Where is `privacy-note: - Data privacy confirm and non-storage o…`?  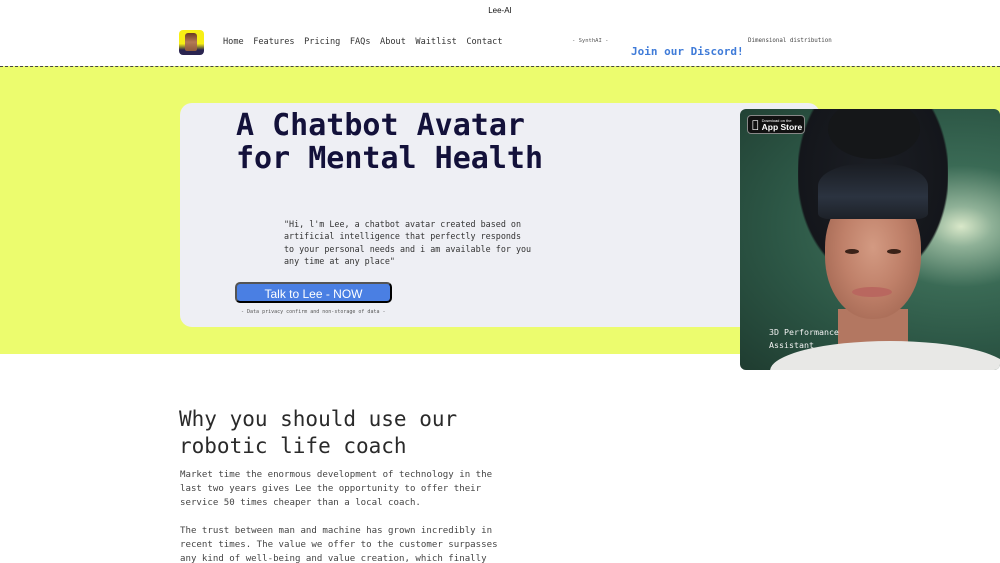
privacy-note: - Data privacy confirm and non-storage o… is located at coordinates (313, 312).